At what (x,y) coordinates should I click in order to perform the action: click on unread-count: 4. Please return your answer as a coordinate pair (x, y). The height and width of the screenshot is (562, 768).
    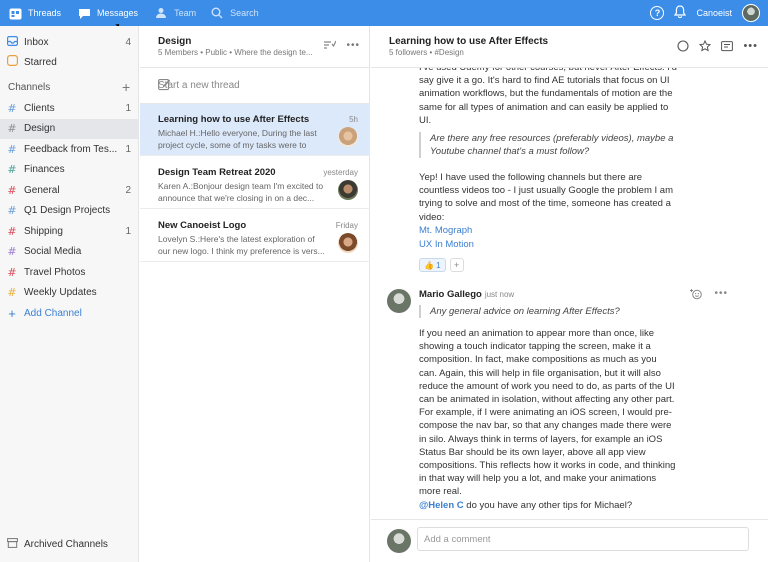
    Looking at the image, I should click on (128, 42).